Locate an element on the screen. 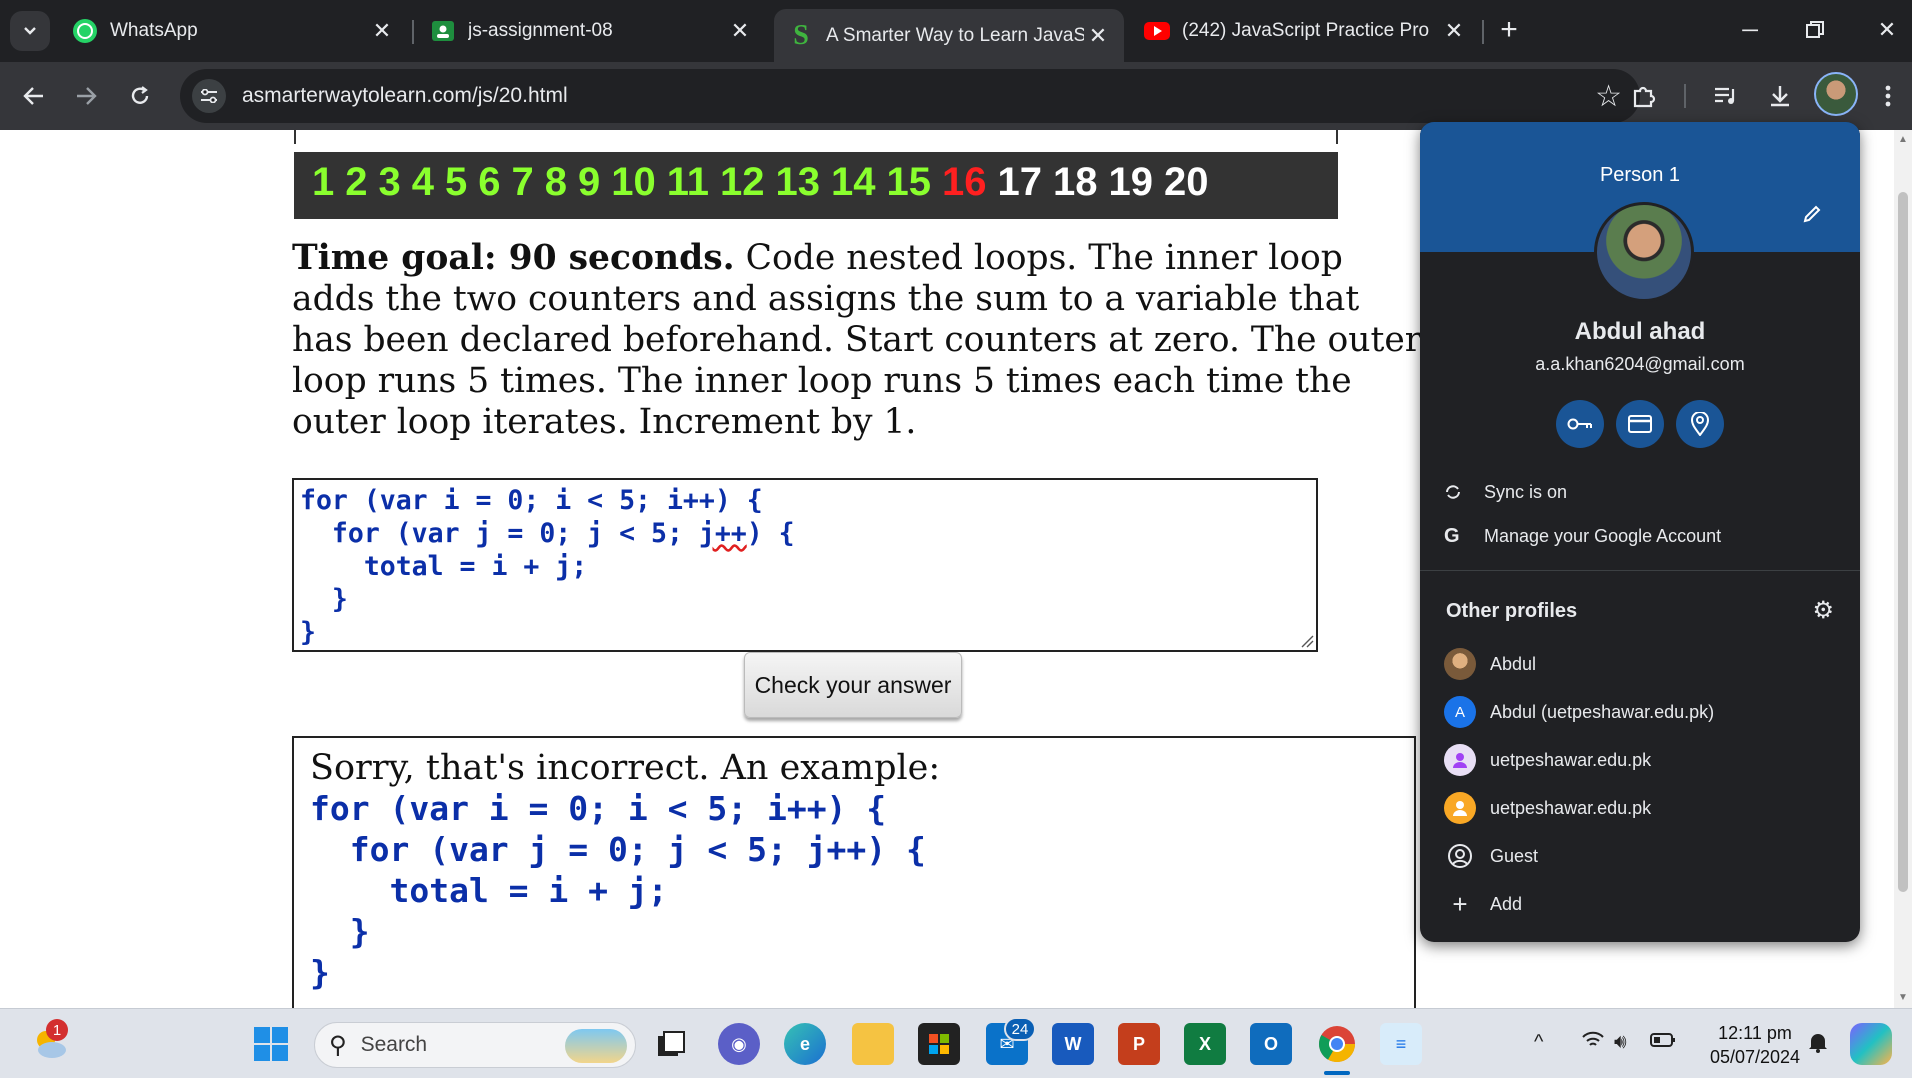  chevron-up-icon: ^ is located at coordinates (1538, 1042).